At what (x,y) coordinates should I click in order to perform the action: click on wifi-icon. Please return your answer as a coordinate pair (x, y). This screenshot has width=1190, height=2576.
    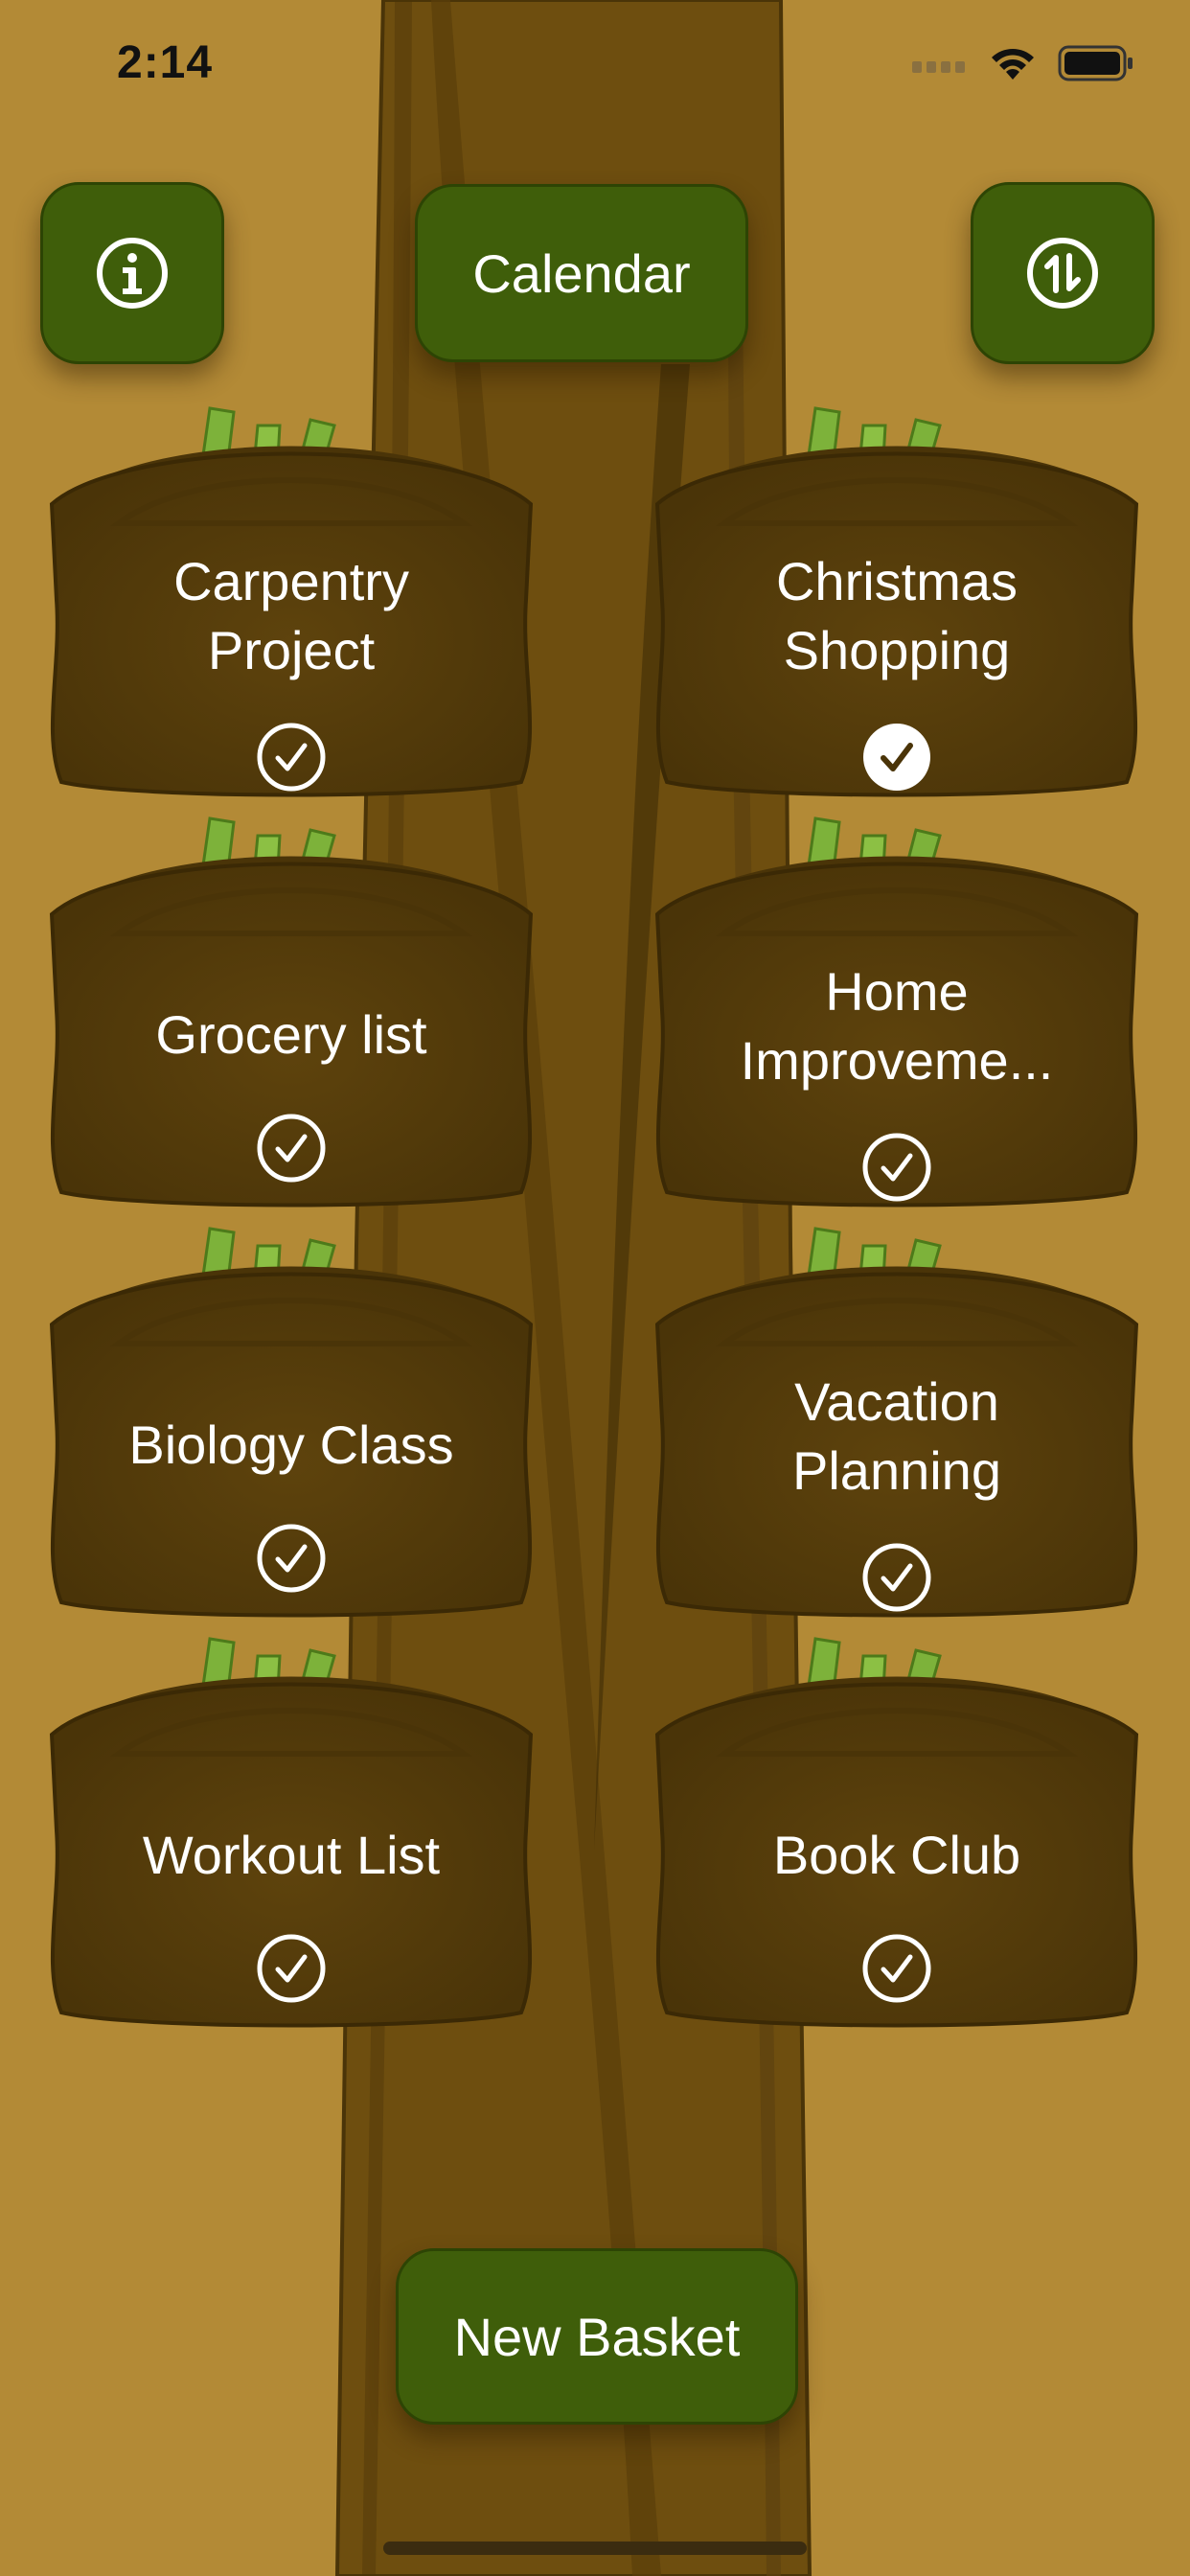
    Looking at the image, I should click on (1013, 64).